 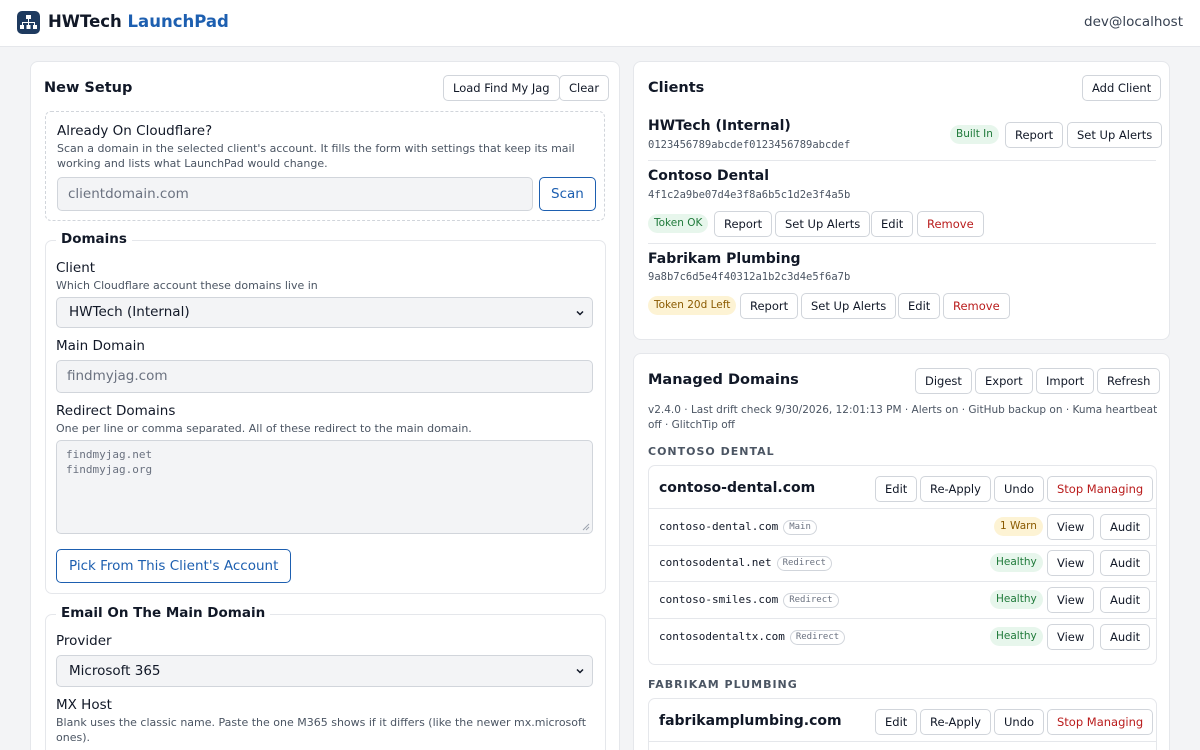 I want to click on client-label: Client, so click(x=76, y=268).